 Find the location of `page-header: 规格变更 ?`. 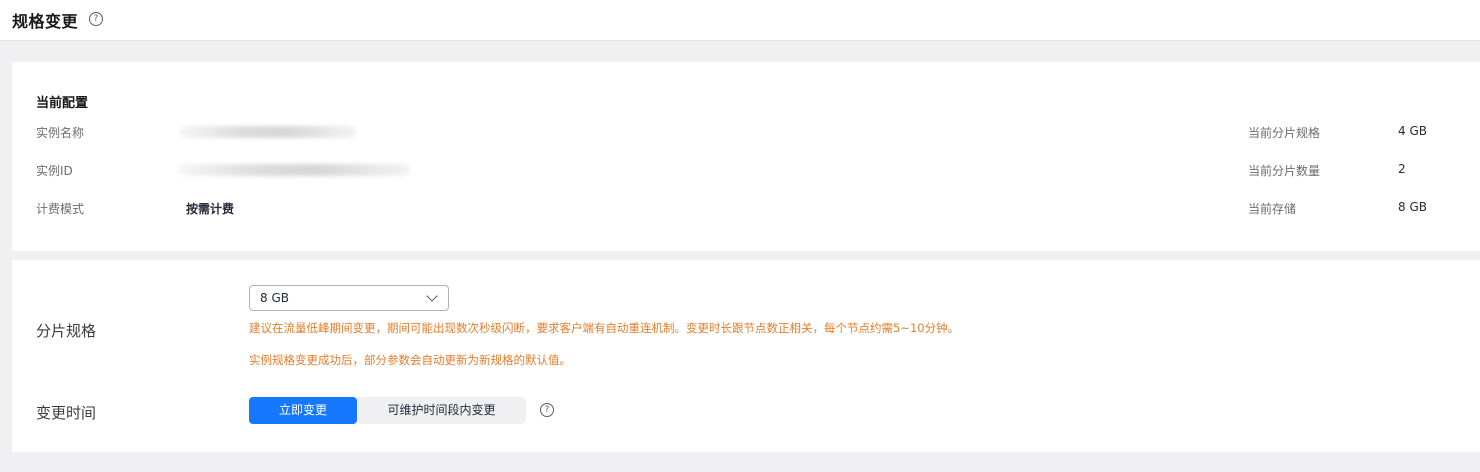

page-header: 规格变更 ? is located at coordinates (740, 20).